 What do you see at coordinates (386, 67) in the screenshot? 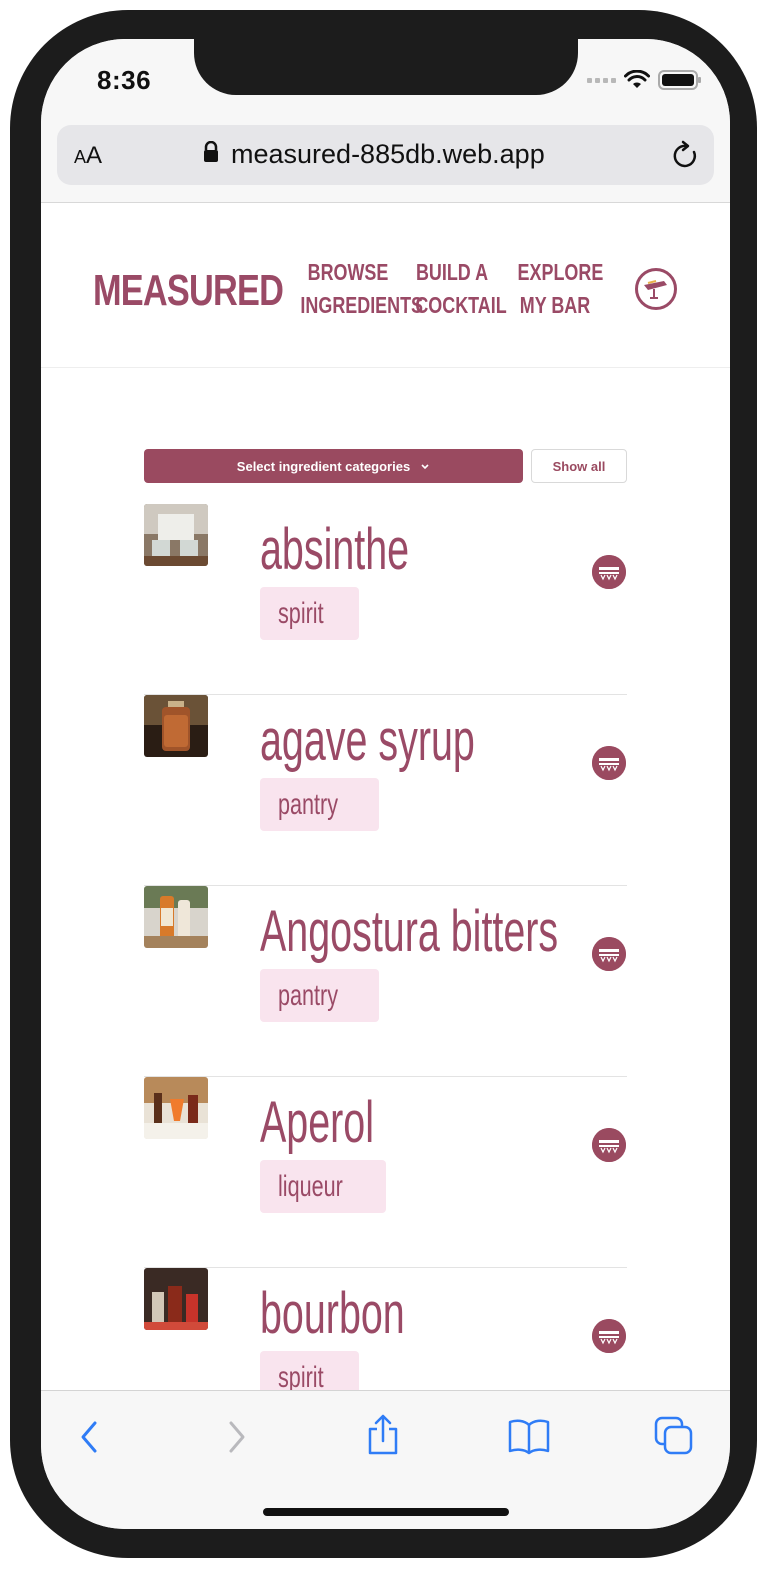
I see `notch` at bounding box center [386, 67].